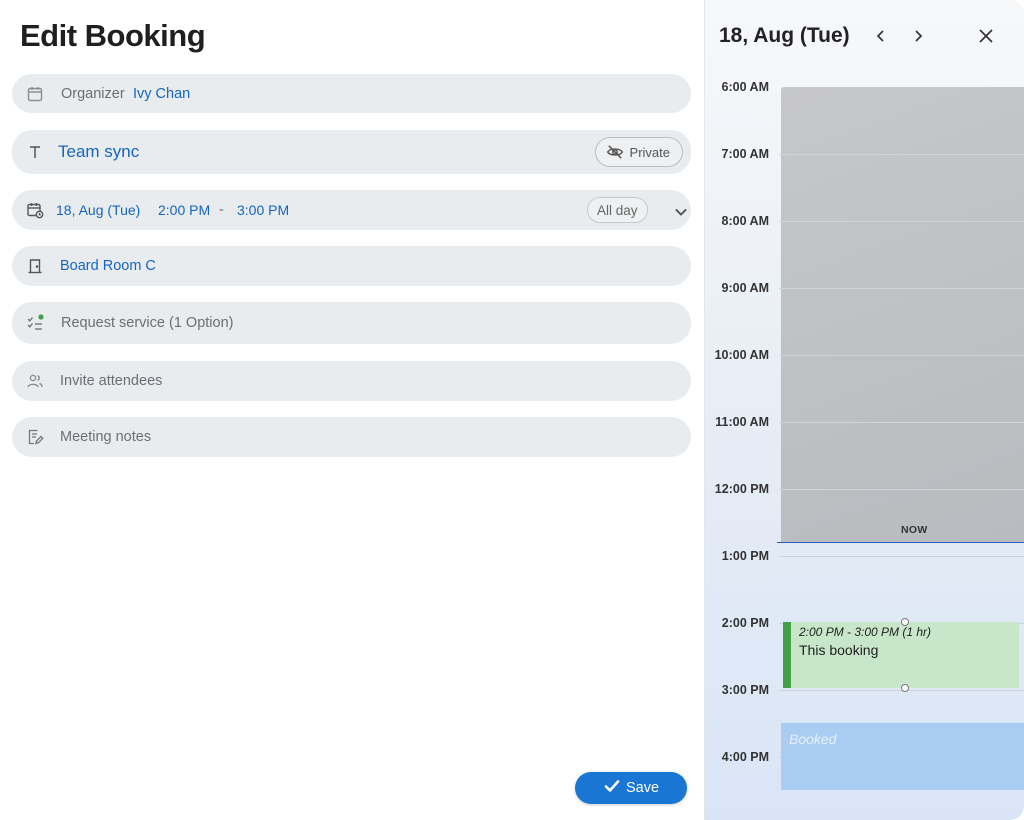  What do you see at coordinates (642, 788) in the screenshot?
I see `save-label: Save` at bounding box center [642, 788].